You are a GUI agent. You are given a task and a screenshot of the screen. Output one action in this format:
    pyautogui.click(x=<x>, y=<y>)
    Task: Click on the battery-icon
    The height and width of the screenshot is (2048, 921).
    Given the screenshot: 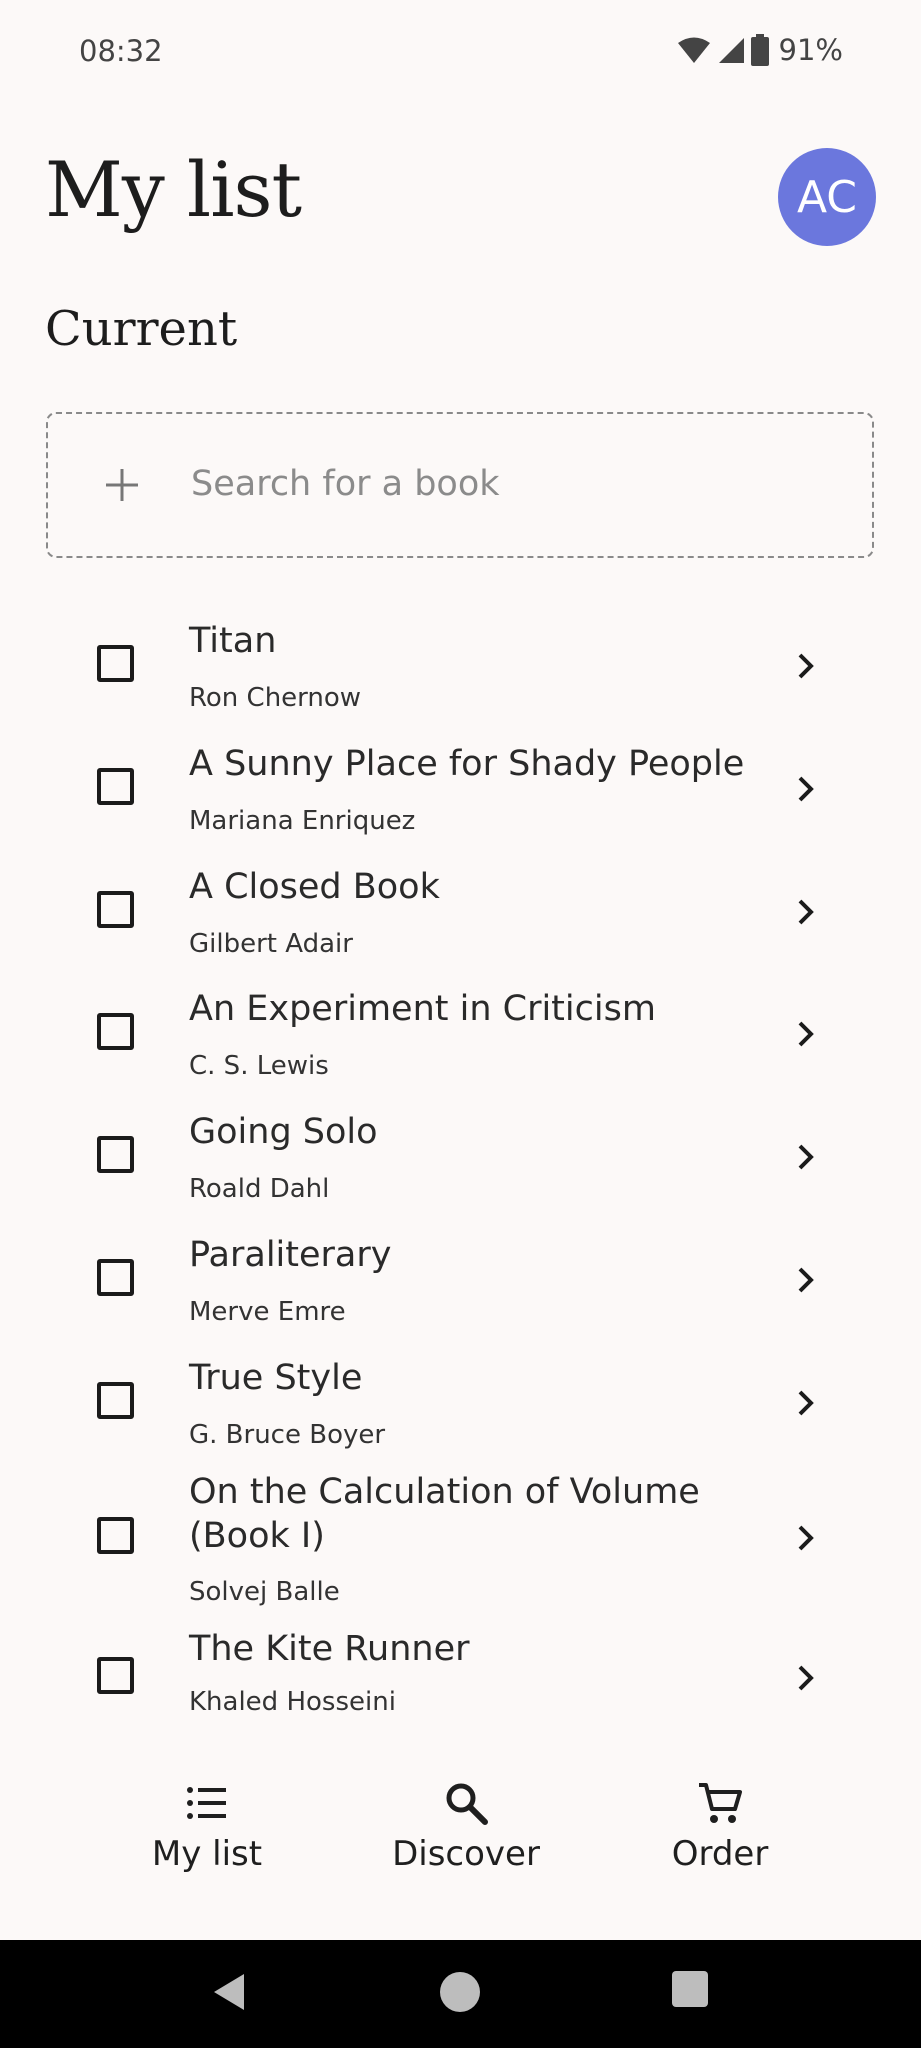 What is the action you would take?
    pyautogui.click(x=759, y=50)
    